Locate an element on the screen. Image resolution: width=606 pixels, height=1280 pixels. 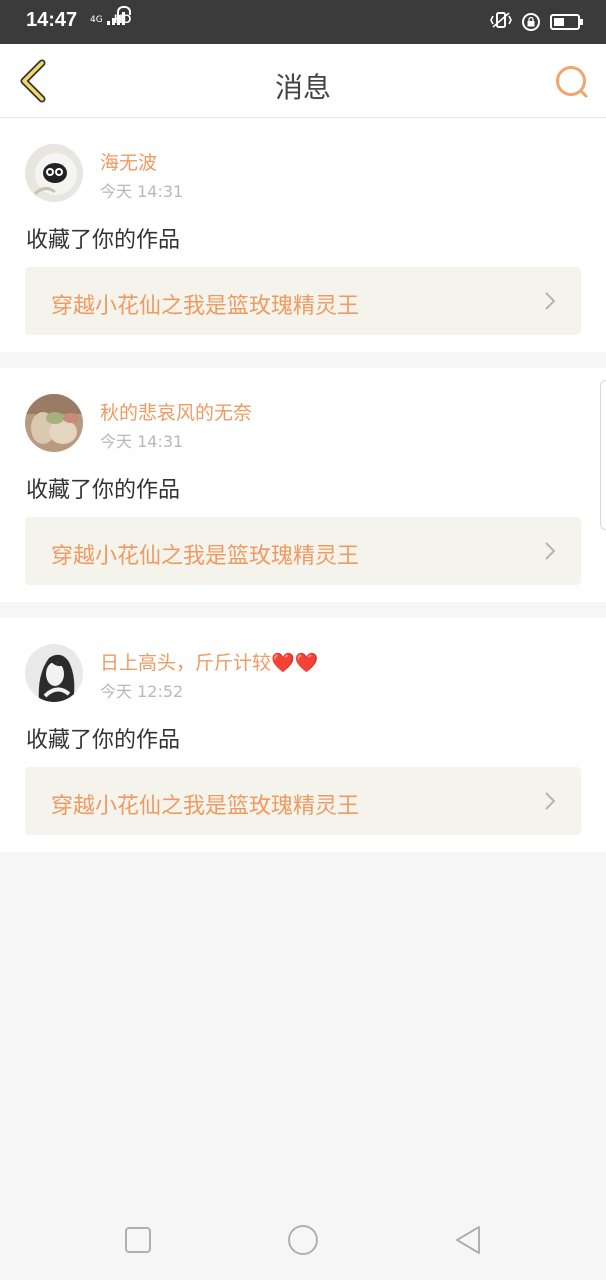
search-button is located at coordinates (572, 82).